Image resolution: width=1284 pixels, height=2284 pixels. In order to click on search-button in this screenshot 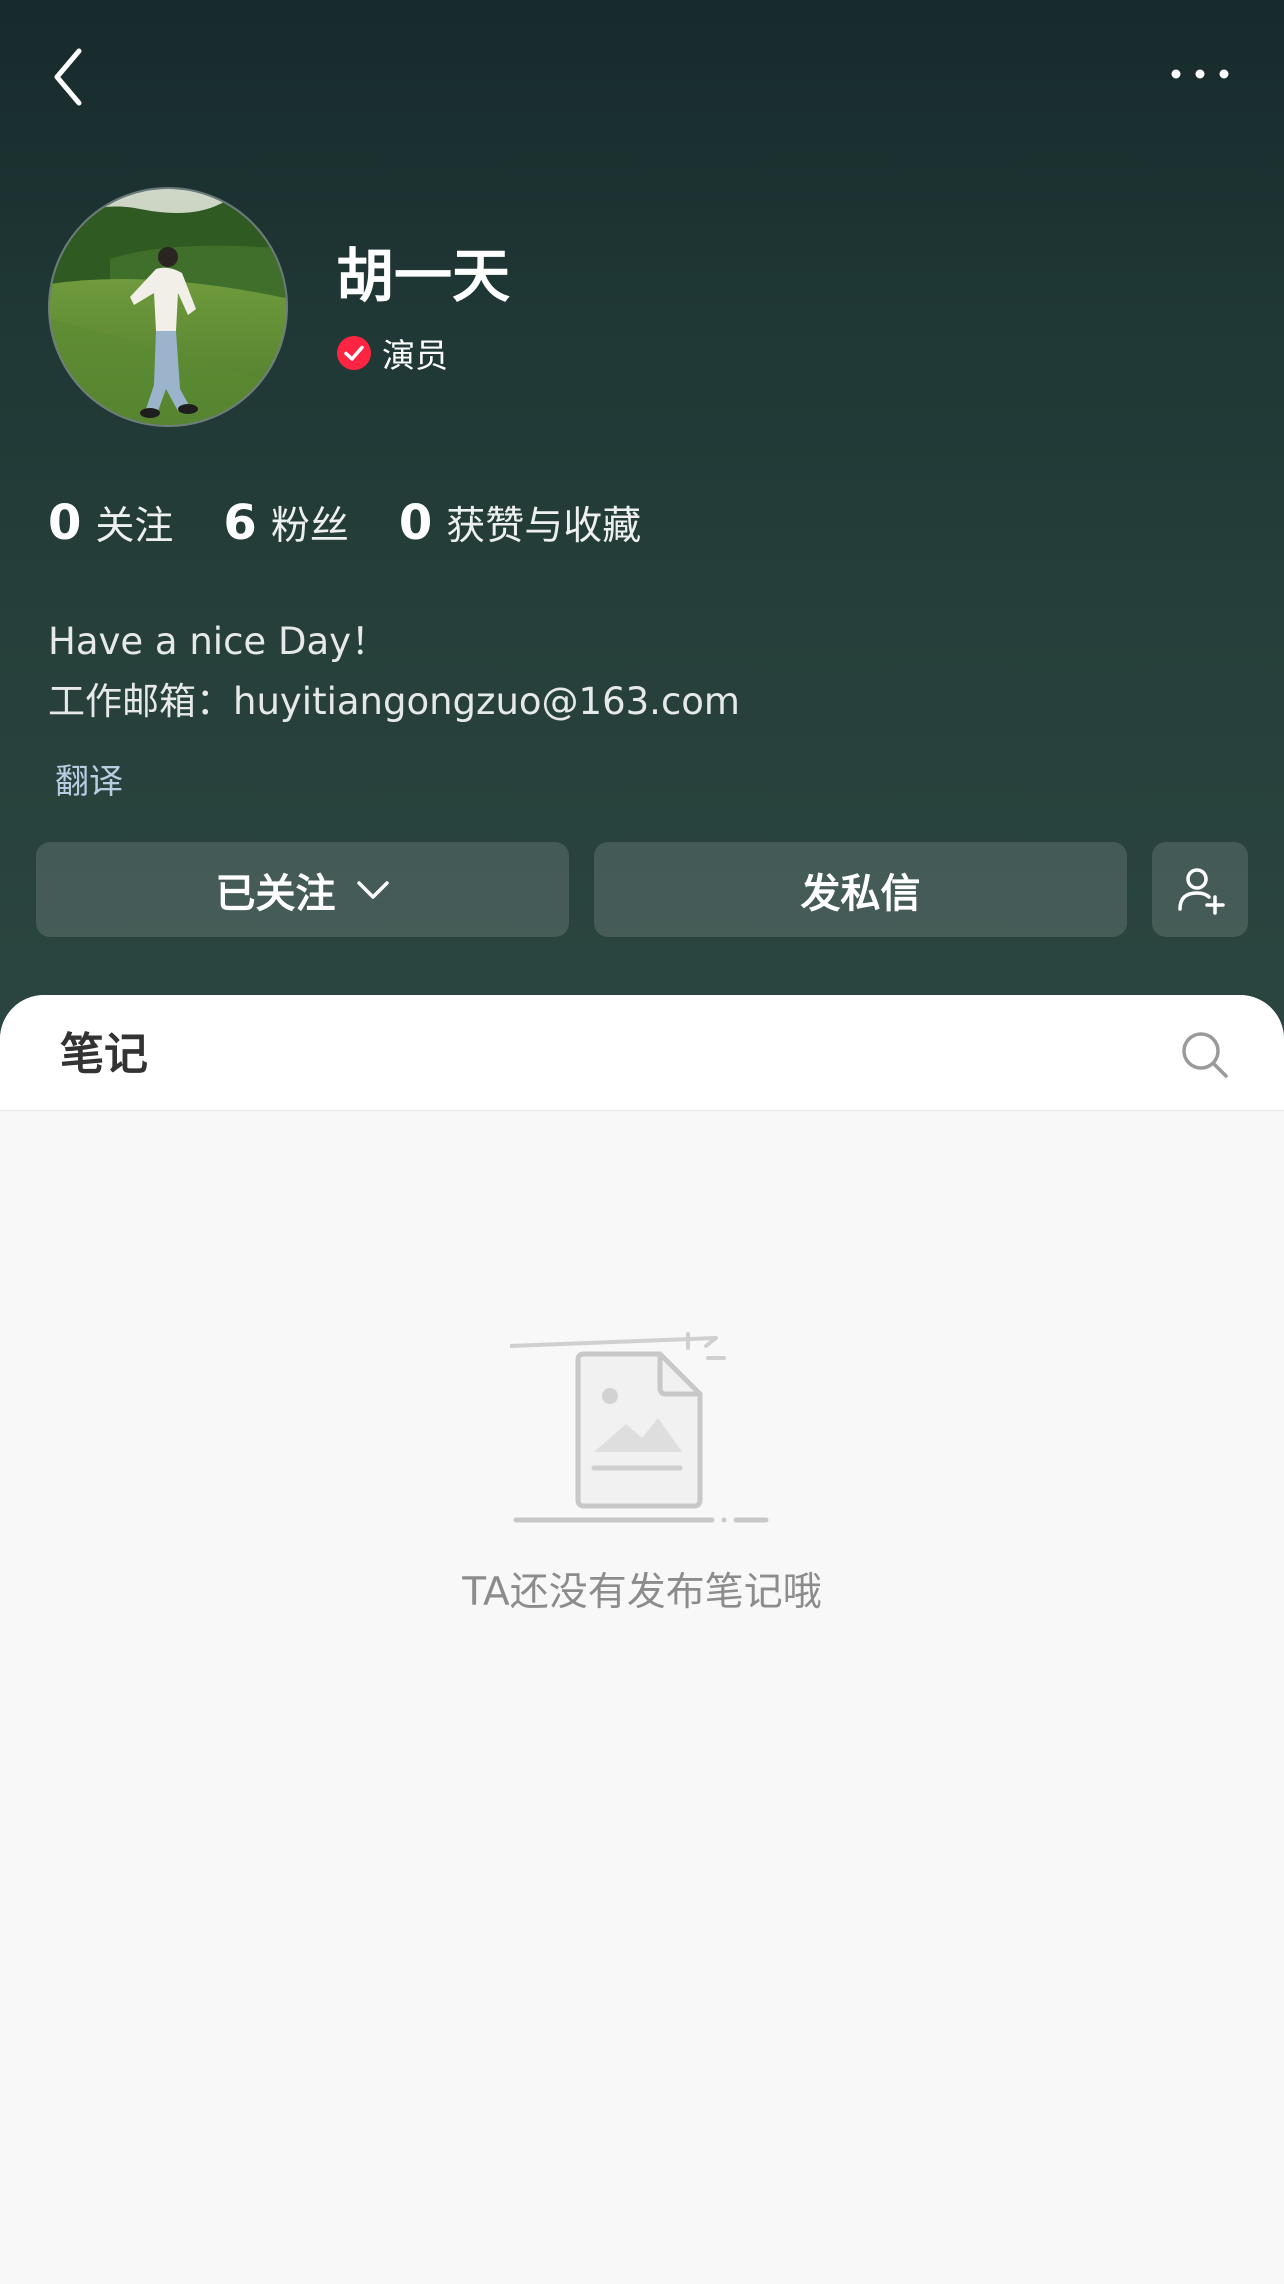, I will do `click(1205, 1055)`.